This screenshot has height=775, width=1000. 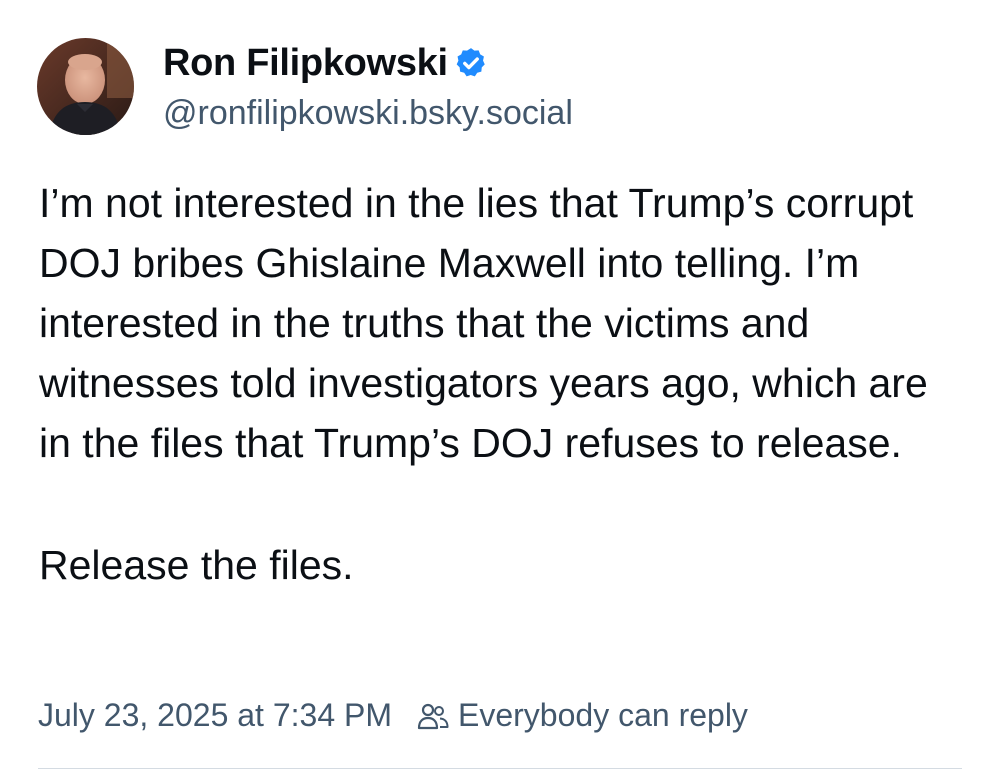 I want to click on post-paragraph-2: Release the files., so click(x=196, y=565).